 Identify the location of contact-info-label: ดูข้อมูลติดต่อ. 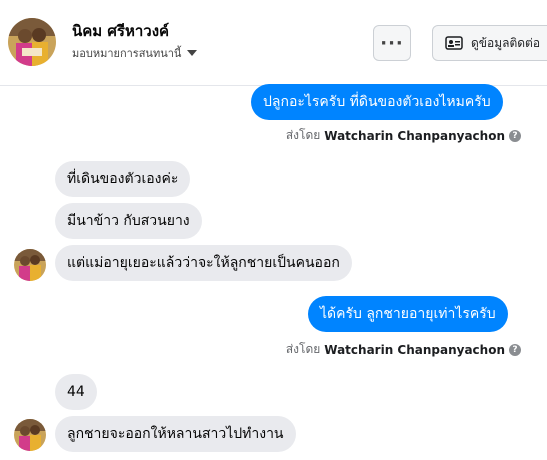
(506, 42).